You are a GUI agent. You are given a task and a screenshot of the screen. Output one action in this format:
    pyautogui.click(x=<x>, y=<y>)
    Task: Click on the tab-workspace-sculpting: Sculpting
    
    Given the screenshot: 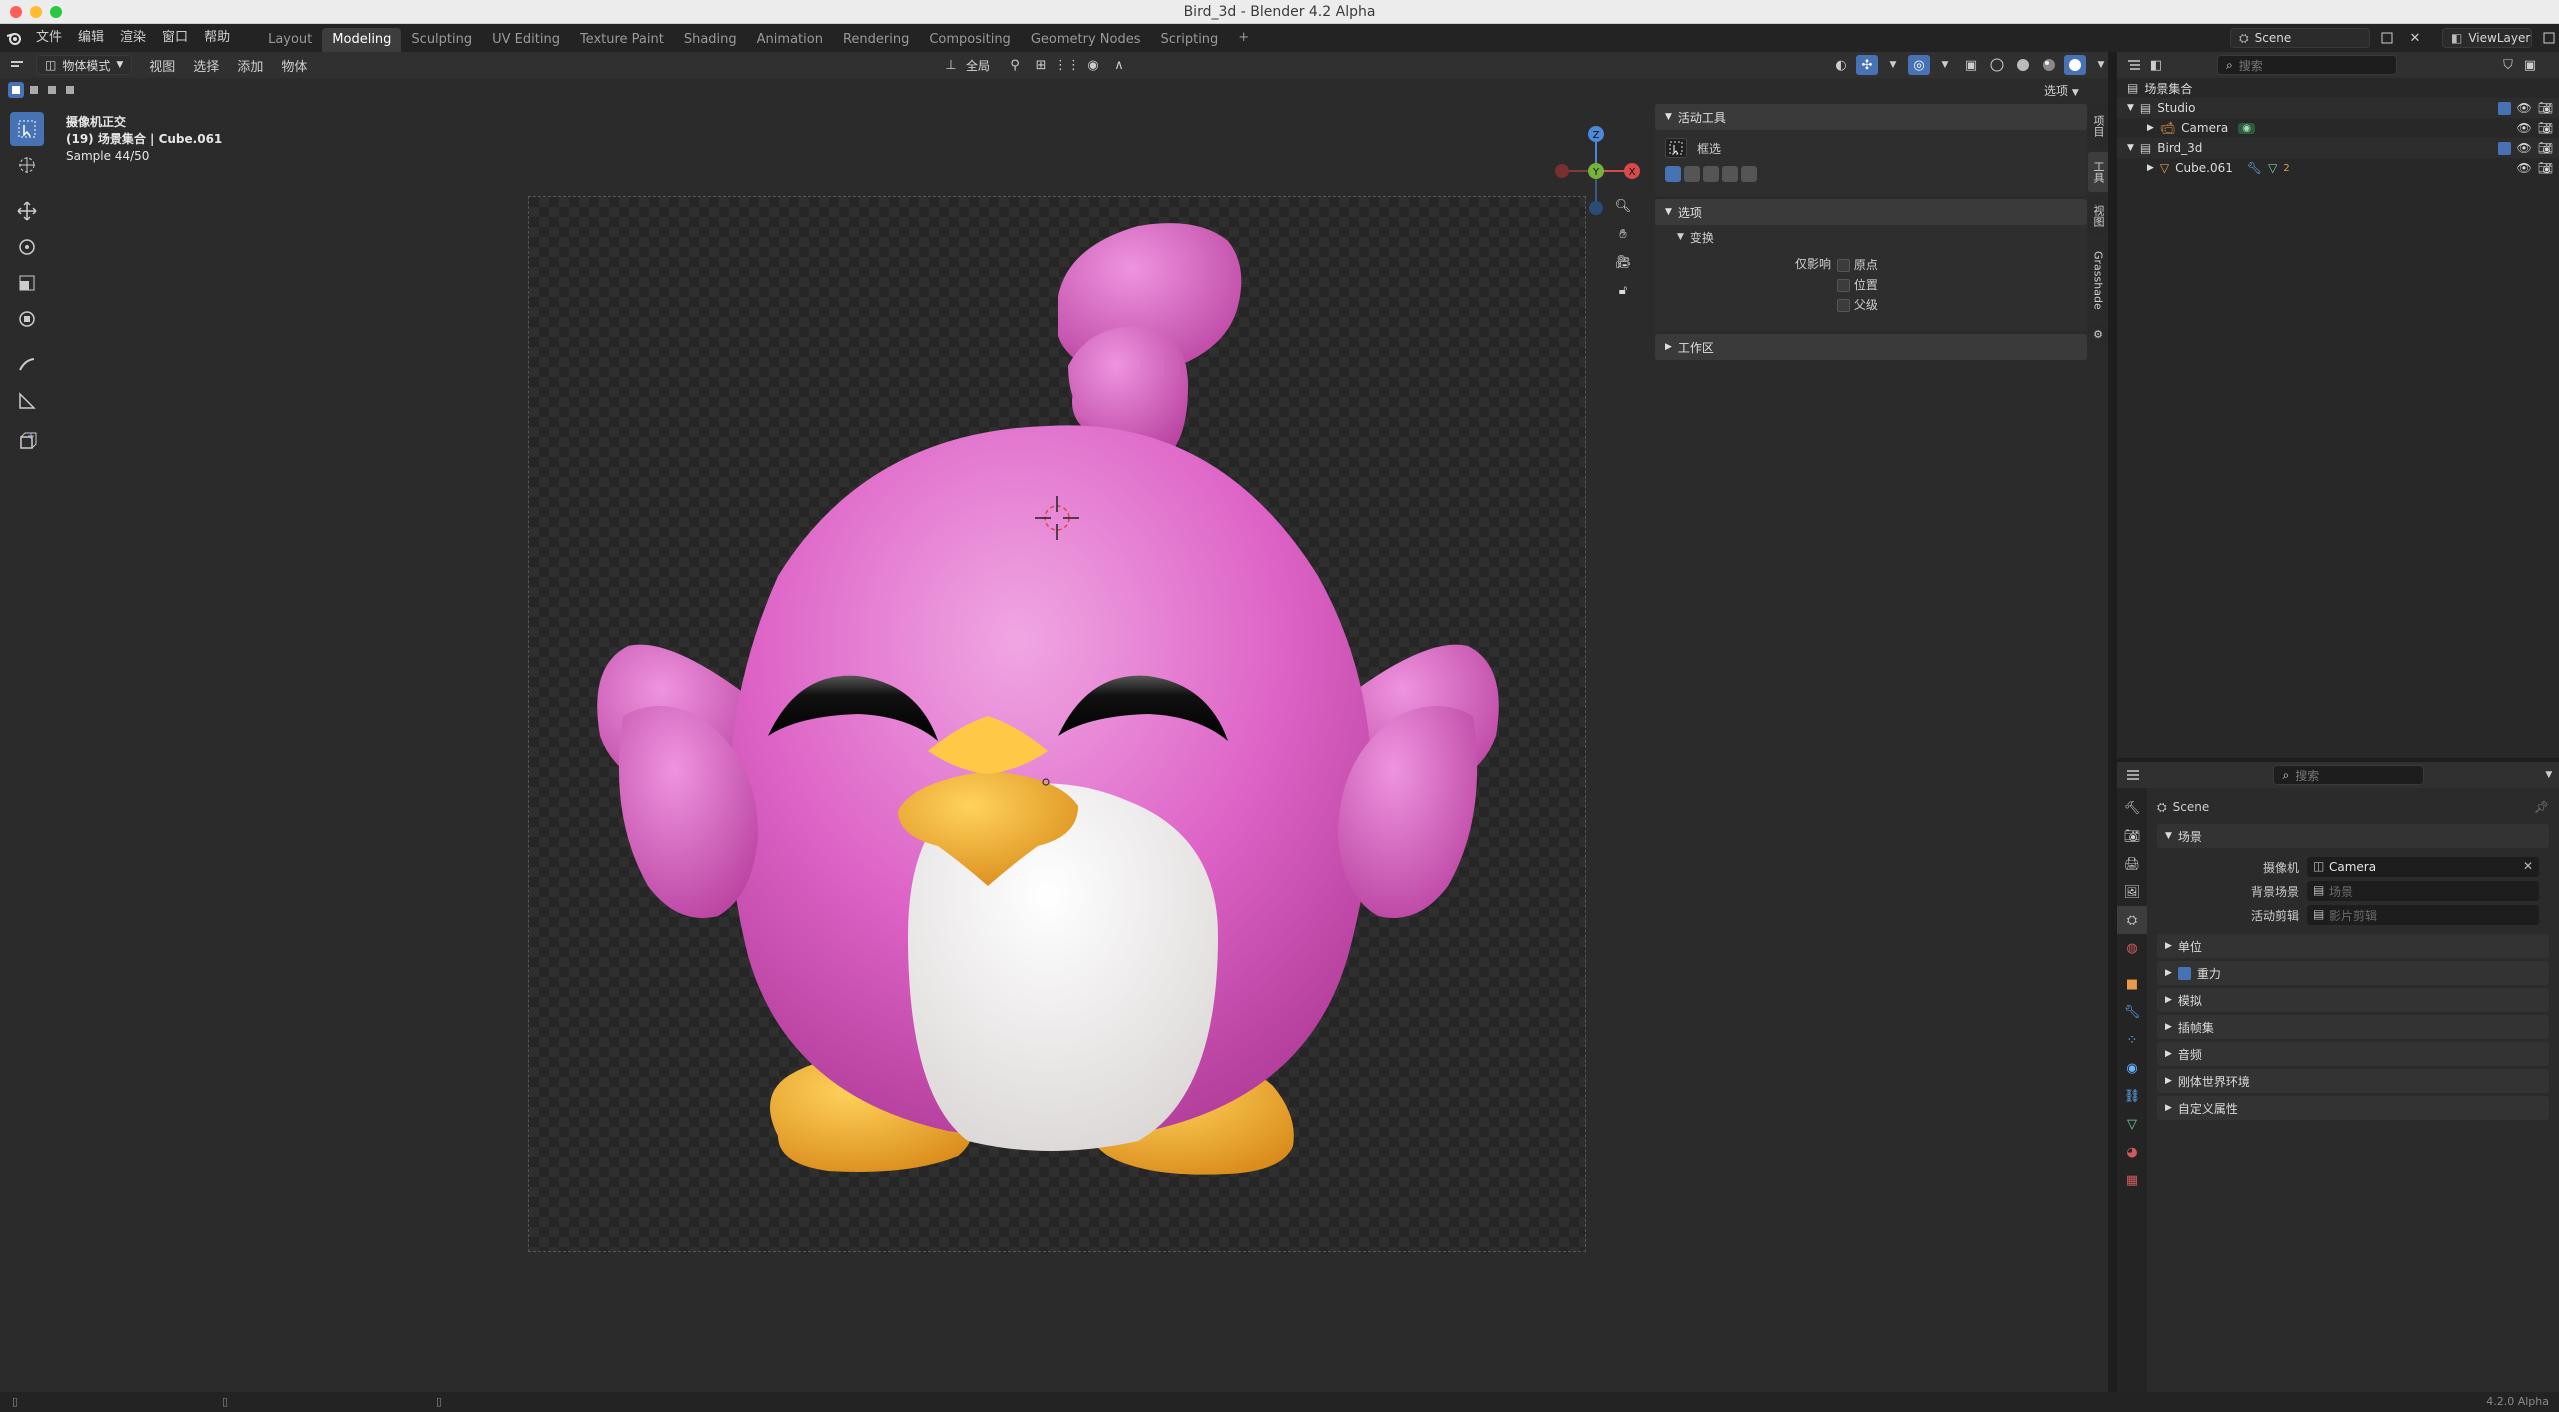 What is the action you would take?
    pyautogui.click(x=441, y=40)
    